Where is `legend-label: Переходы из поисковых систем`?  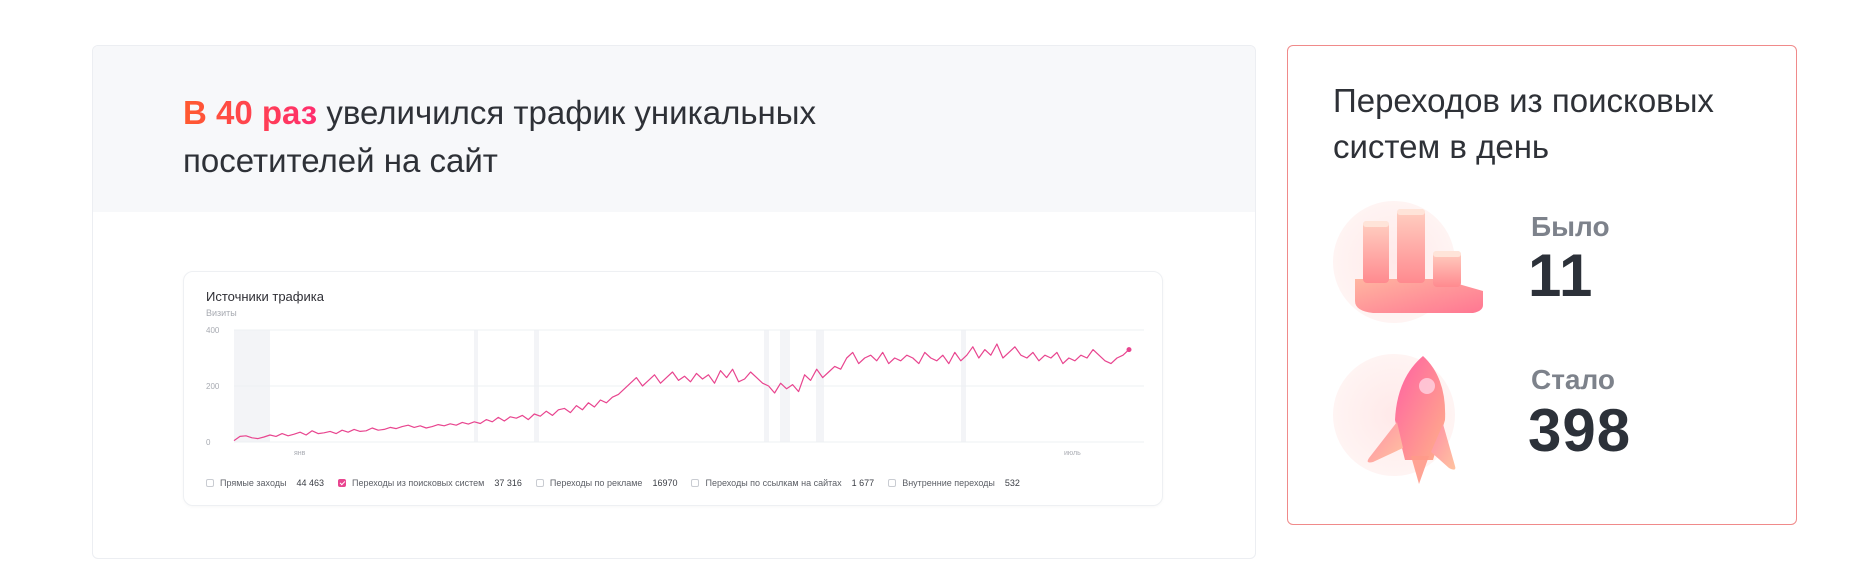 legend-label: Переходы из поисковых систем is located at coordinates (418, 483).